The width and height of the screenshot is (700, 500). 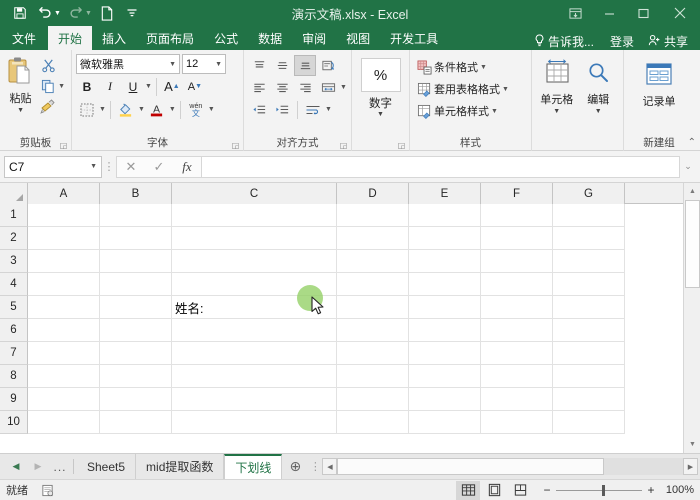 I want to click on name-box: C7 ▼, so click(x=53, y=166).